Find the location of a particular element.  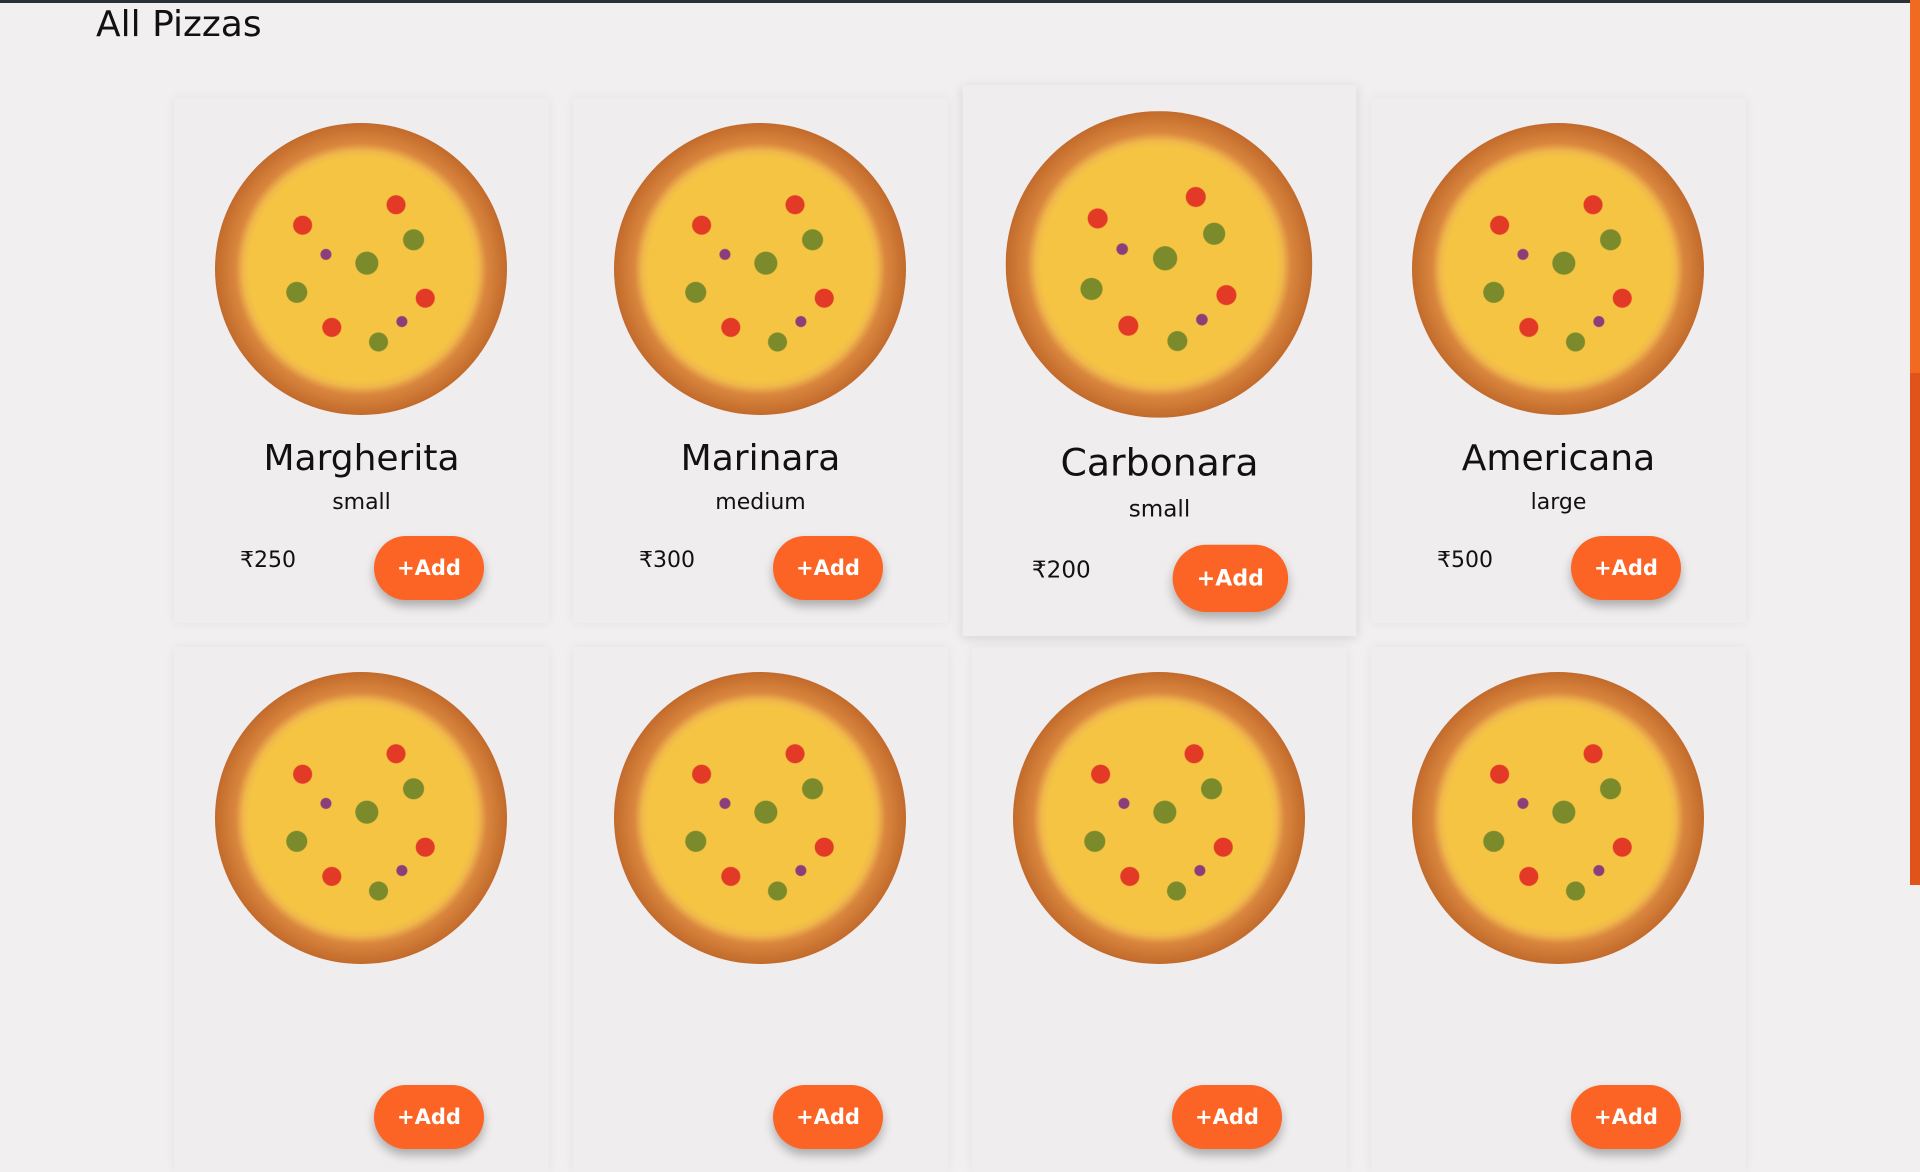

pizza-card: Marinara medium ₹300 +Add is located at coordinates (760, 360).